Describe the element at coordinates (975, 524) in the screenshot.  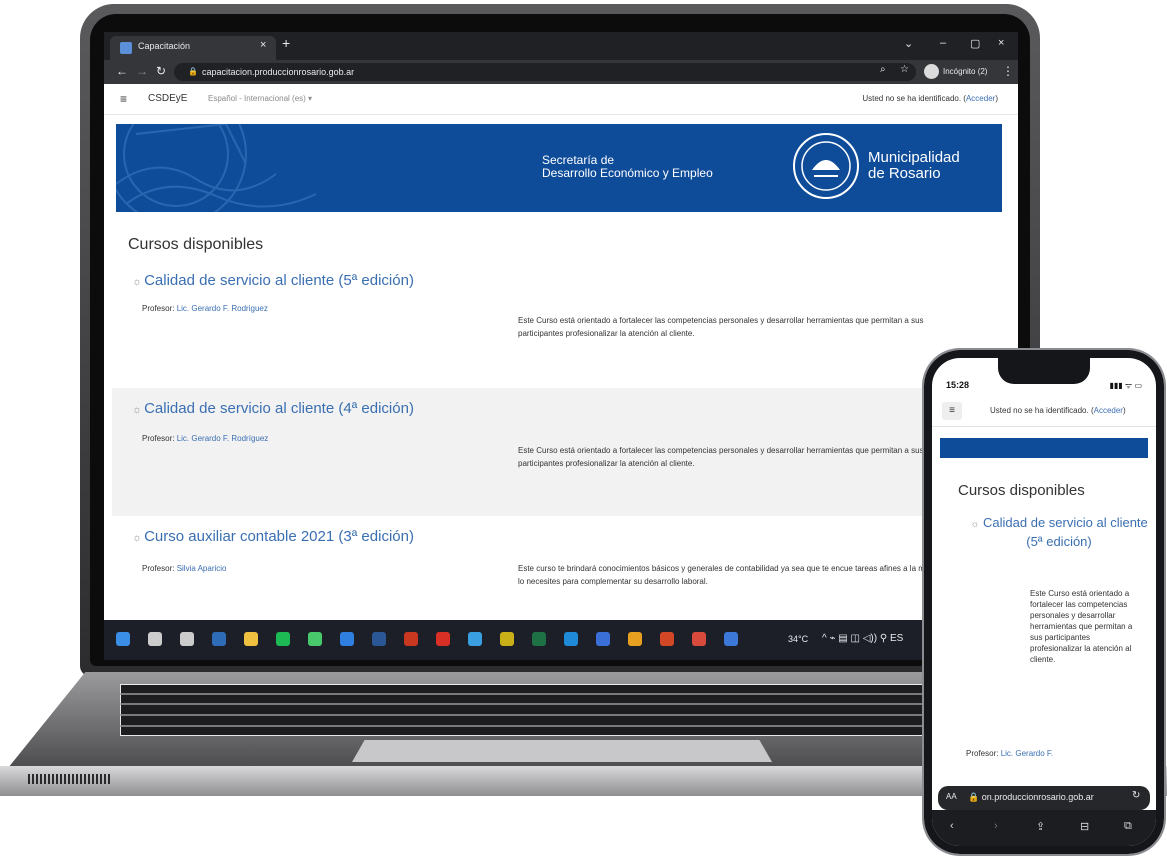
I see `phone-course-icon: ☼` at that location.